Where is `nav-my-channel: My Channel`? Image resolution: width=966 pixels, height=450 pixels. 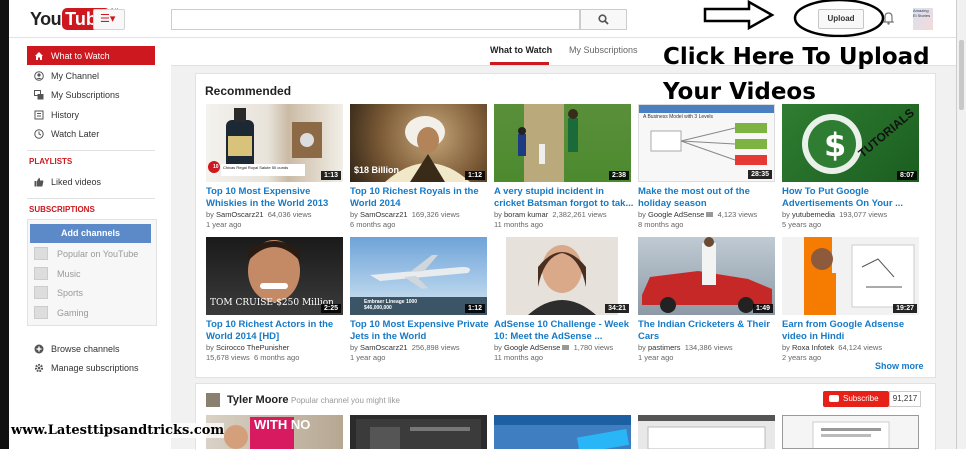
nav-my-channel: My Channel is located at coordinates (91, 75).